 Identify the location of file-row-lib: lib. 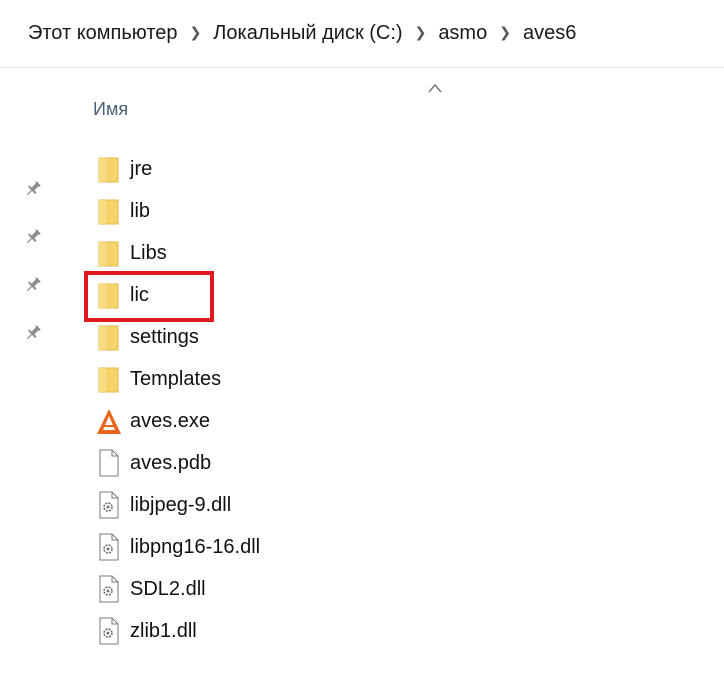
(362, 211).